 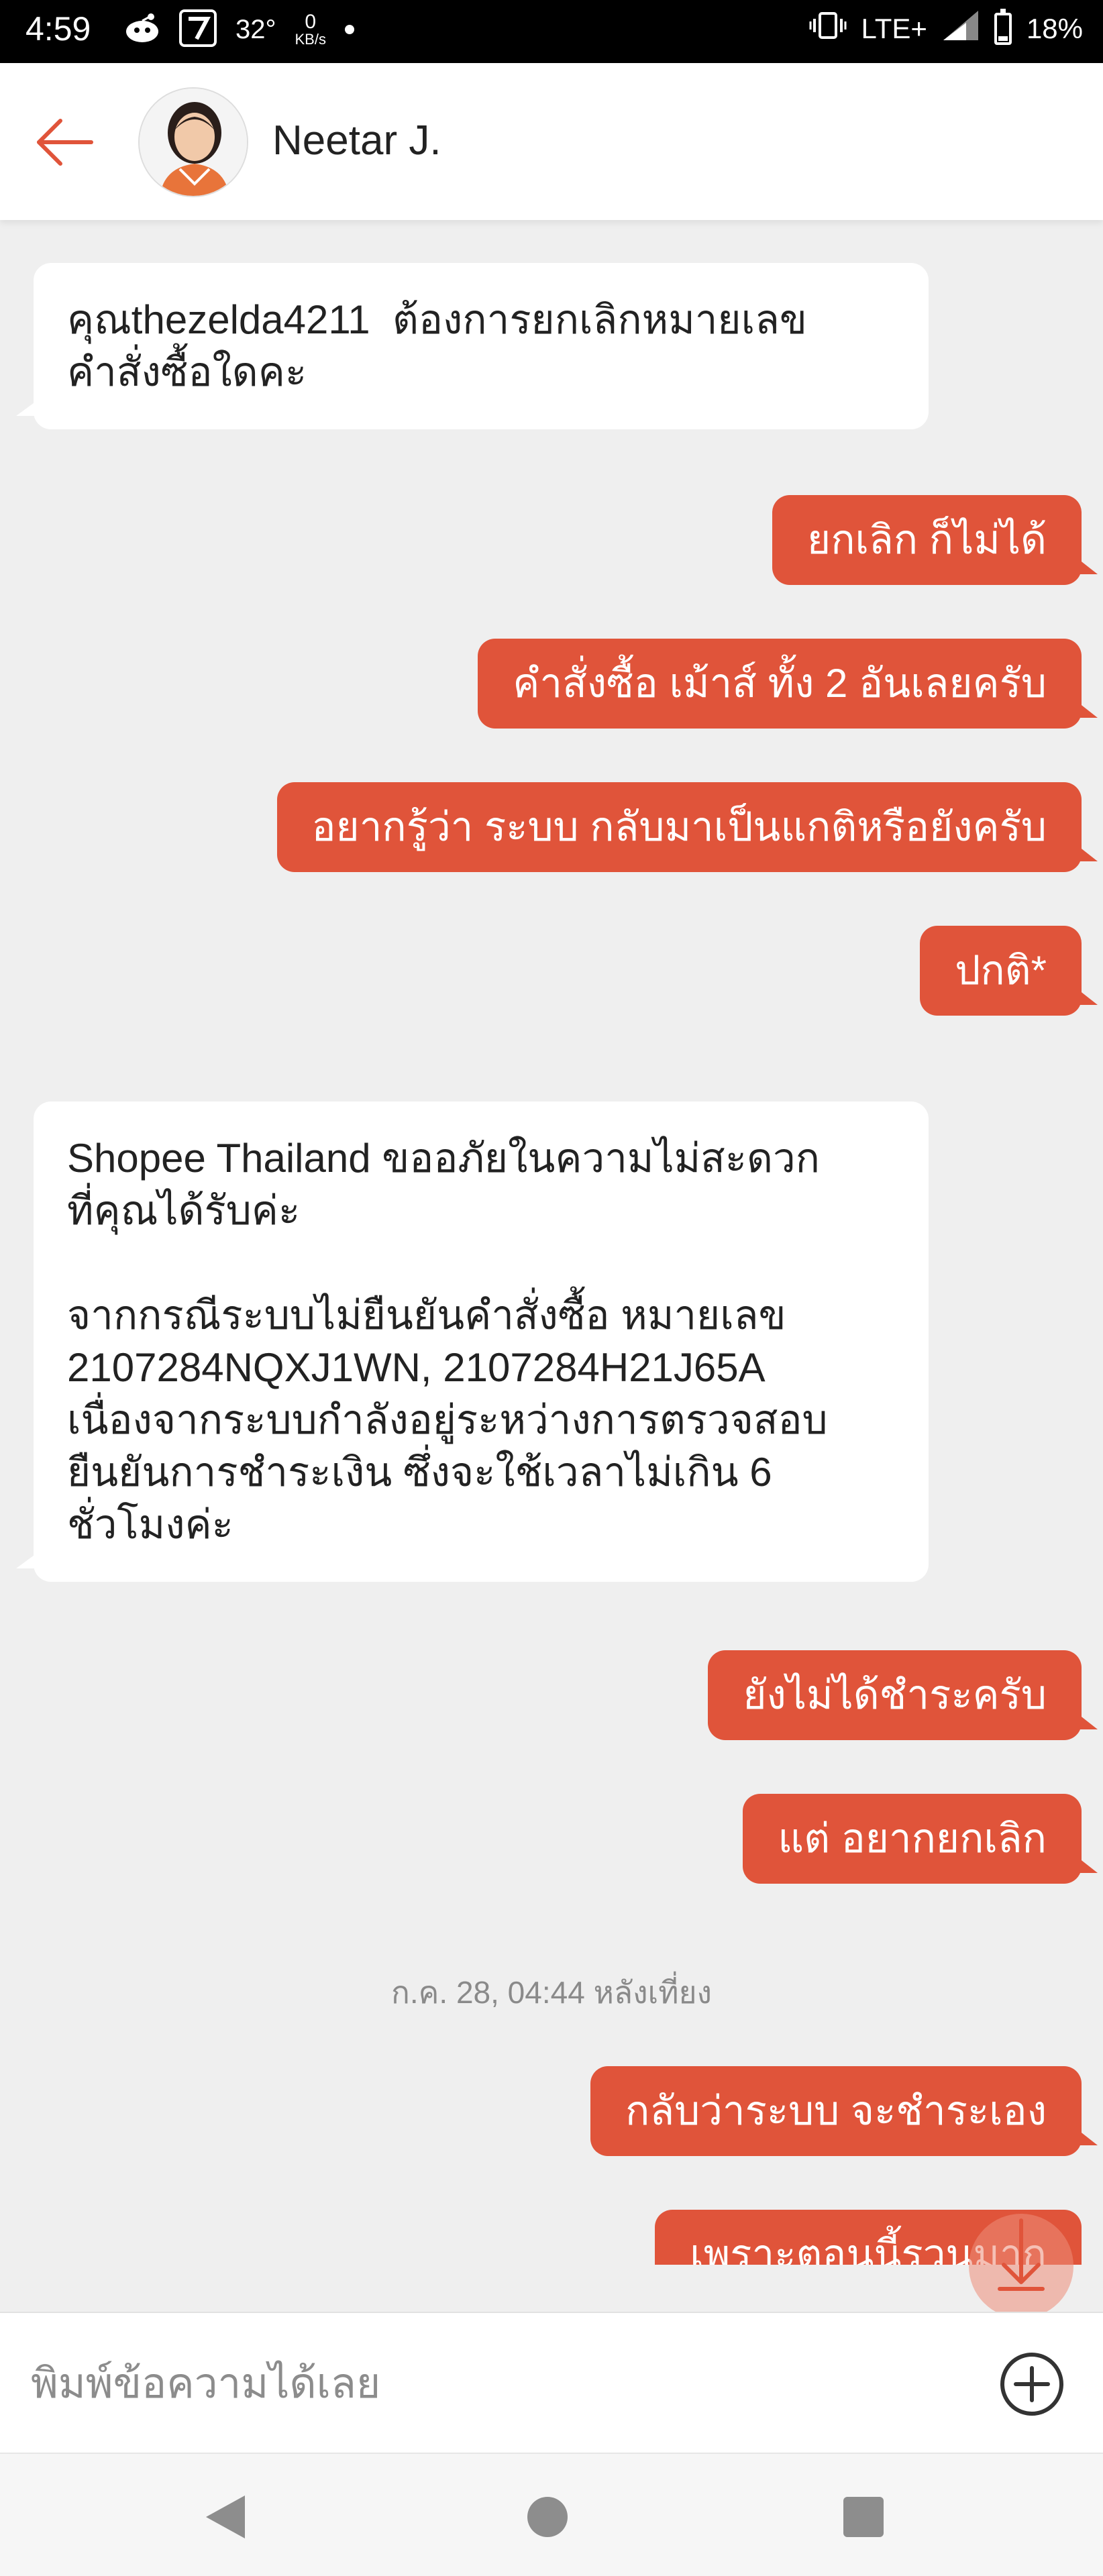 What do you see at coordinates (894, 28) in the screenshot?
I see `network-type: LTE+` at bounding box center [894, 28].